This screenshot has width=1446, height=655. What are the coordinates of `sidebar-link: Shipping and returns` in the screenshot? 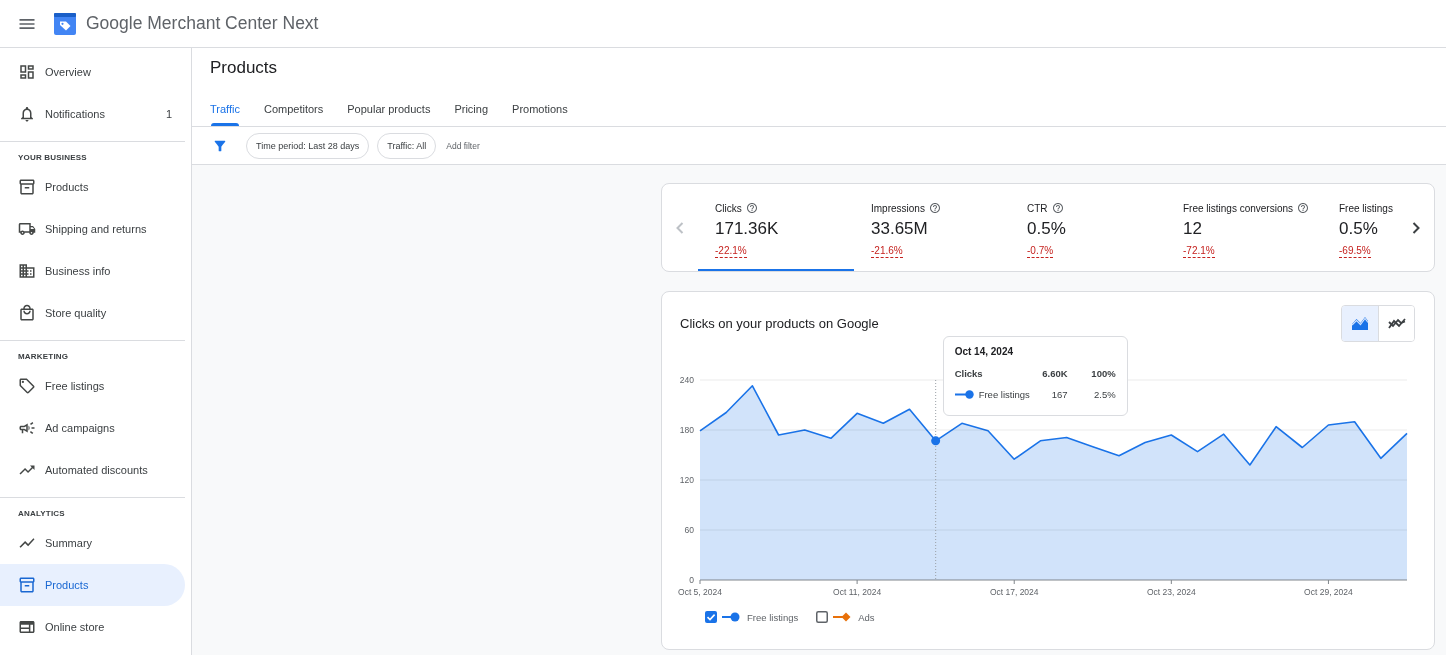 It's located at (92, 229).